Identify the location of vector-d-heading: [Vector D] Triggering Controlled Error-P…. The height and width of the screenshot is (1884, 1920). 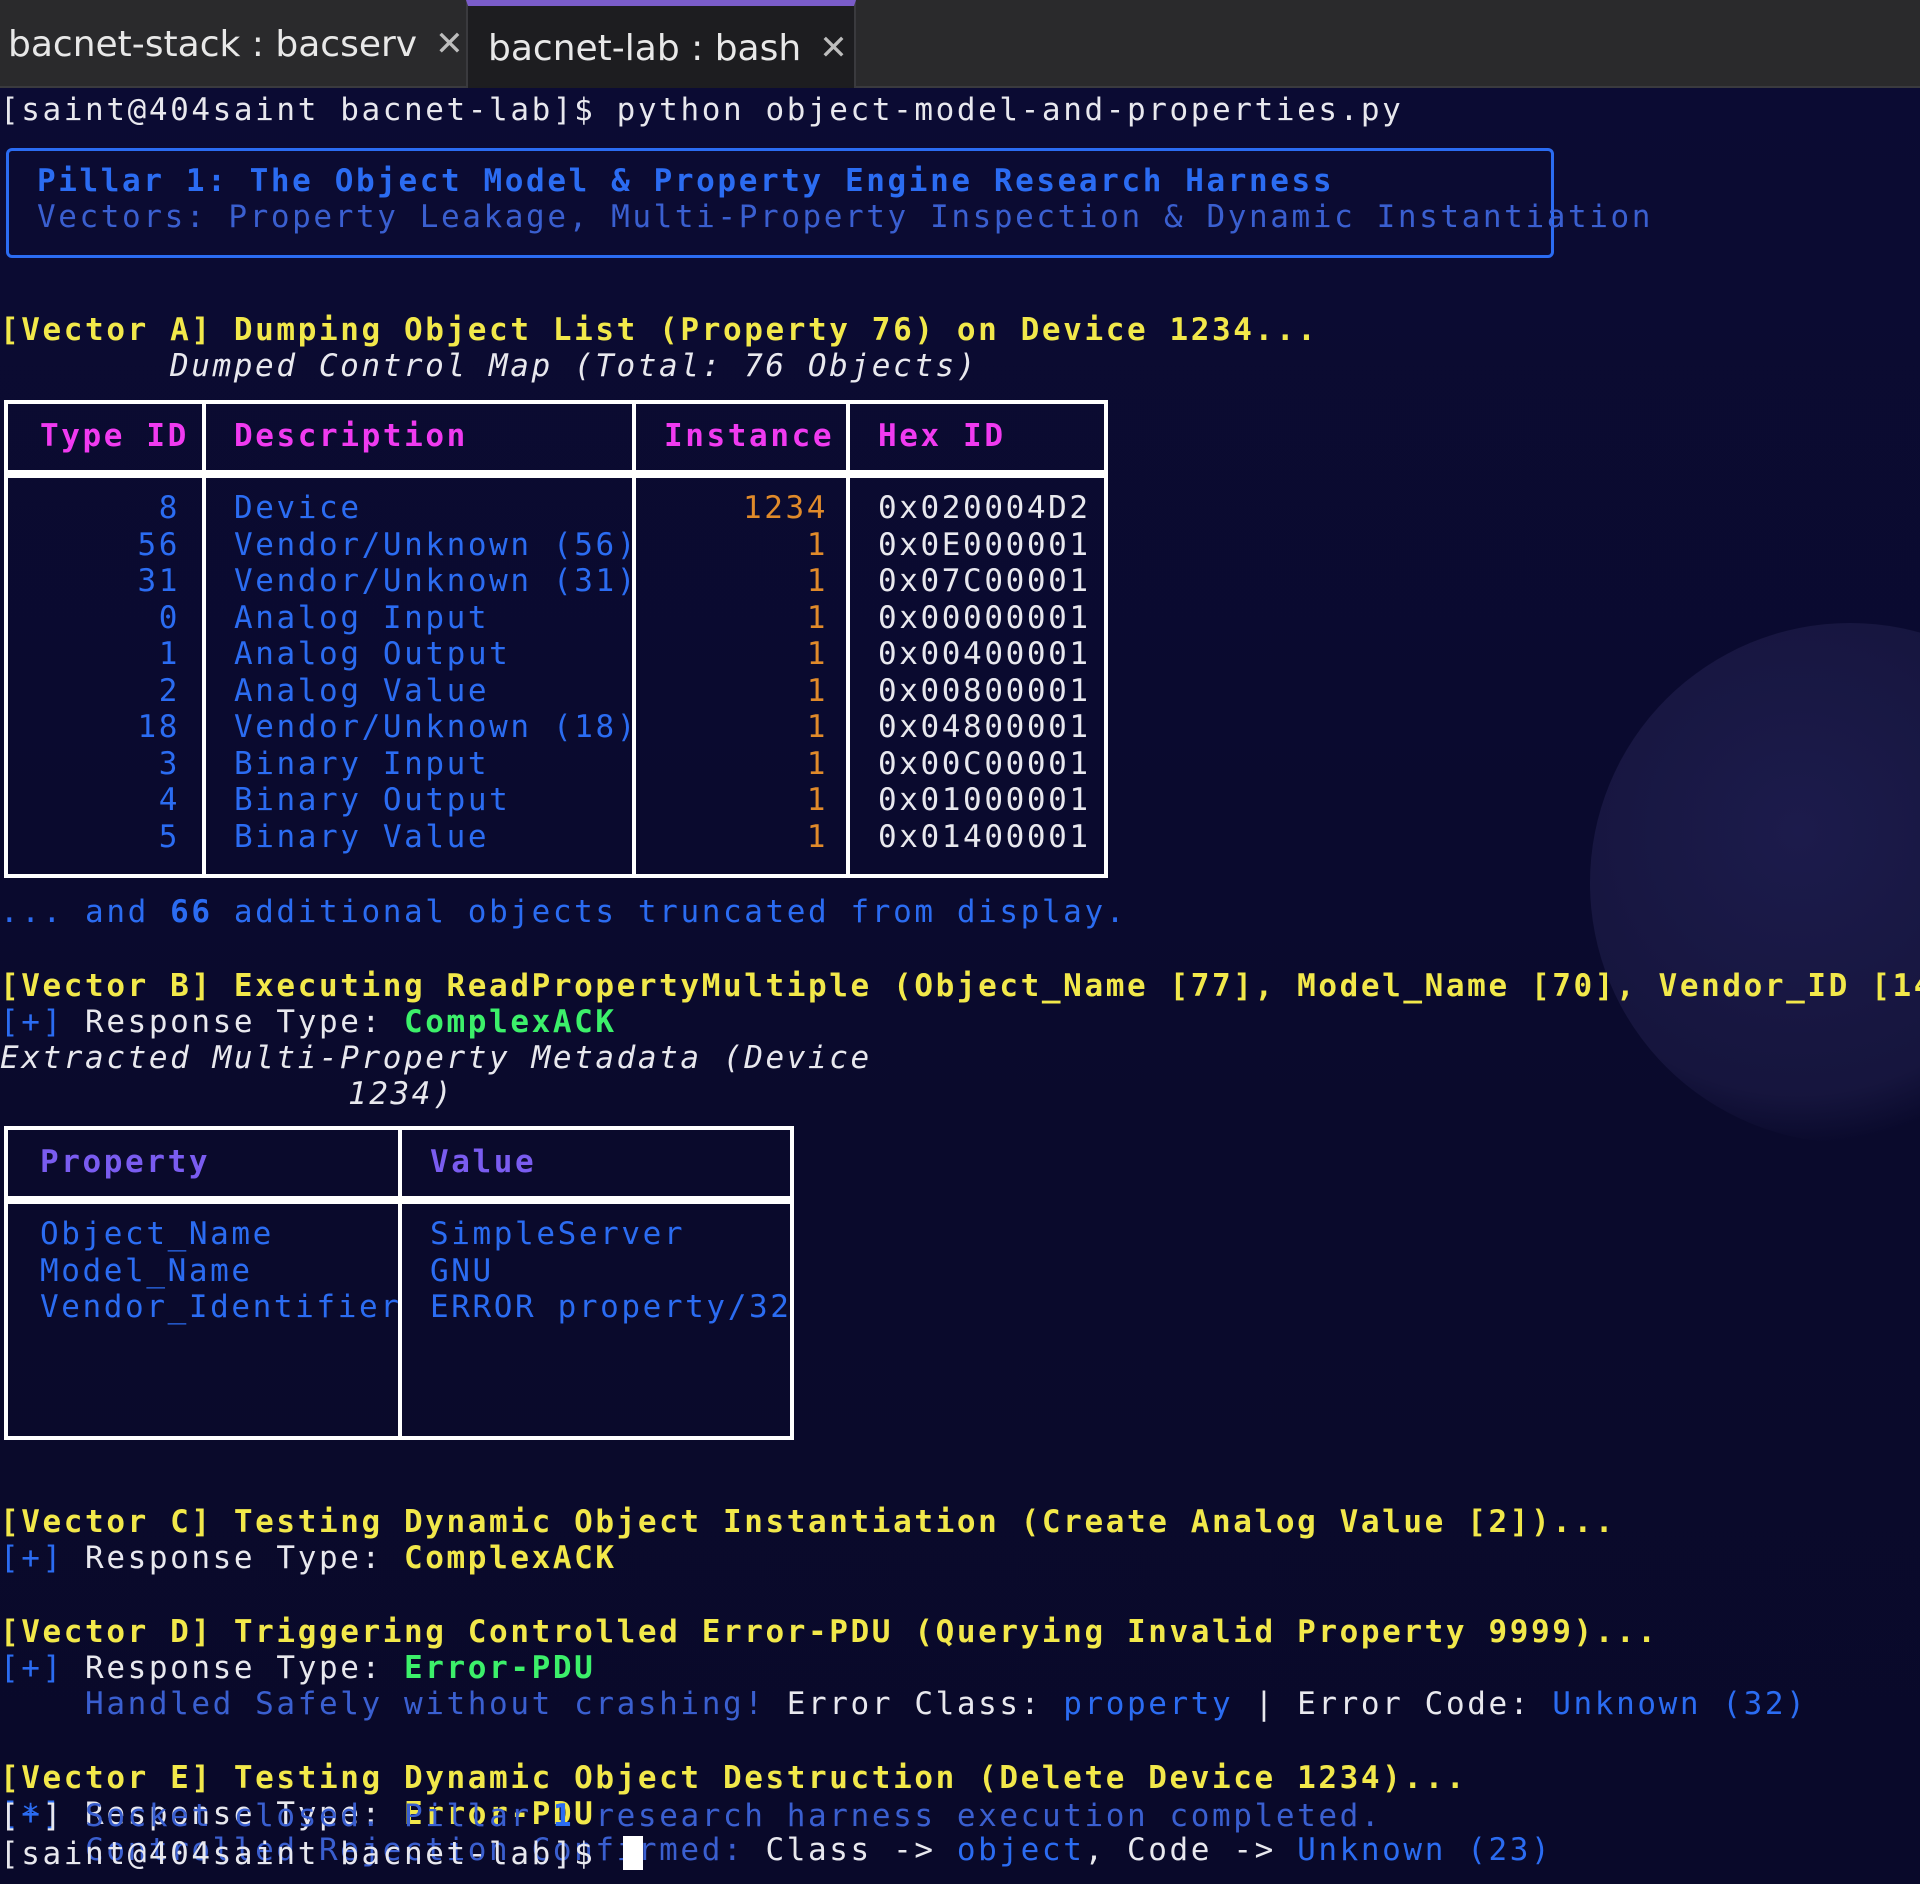
(829, 1632).